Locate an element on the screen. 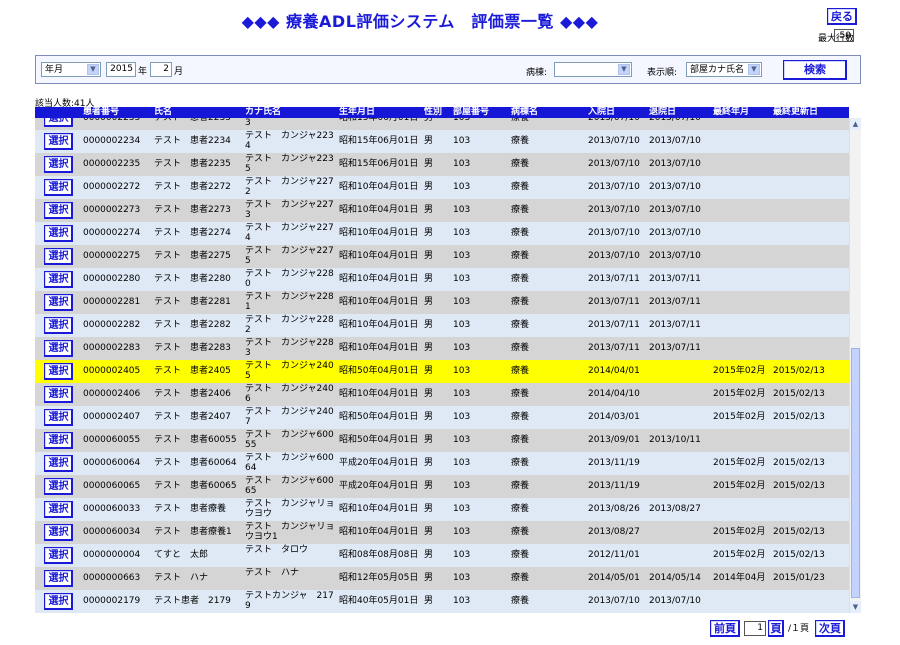 Image resolution: width=900 pixels, height=645 pixels. cell-name: テスト 患者2406 is located at coordinates (192, 394).